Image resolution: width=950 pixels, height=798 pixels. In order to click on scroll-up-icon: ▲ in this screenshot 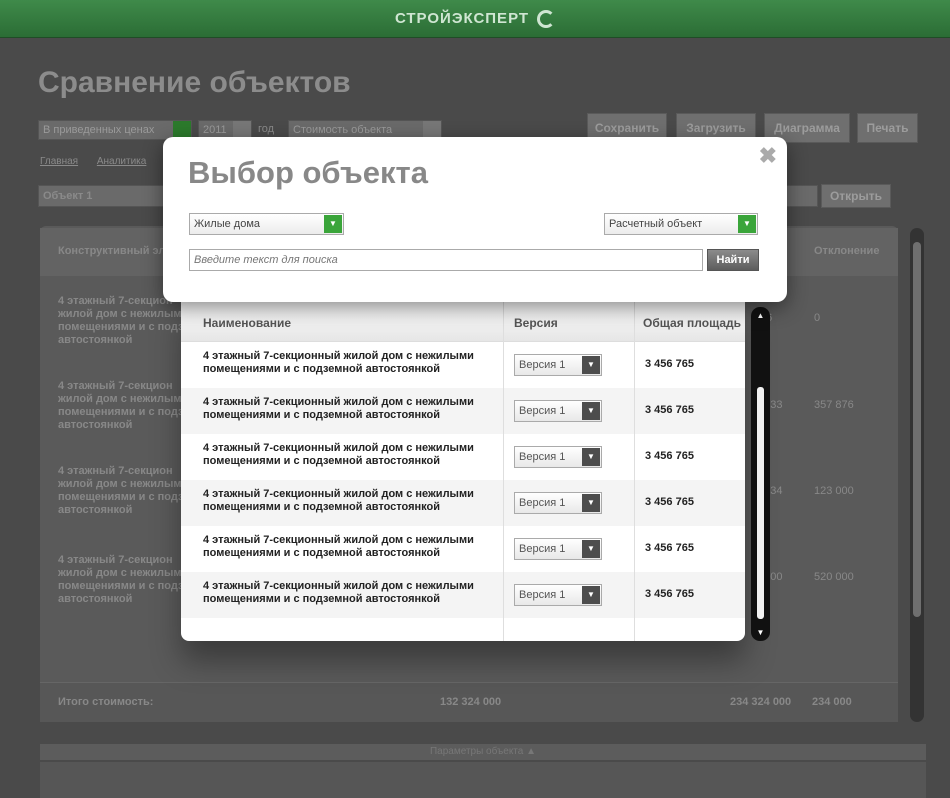, I will do `click(760, 315)`.